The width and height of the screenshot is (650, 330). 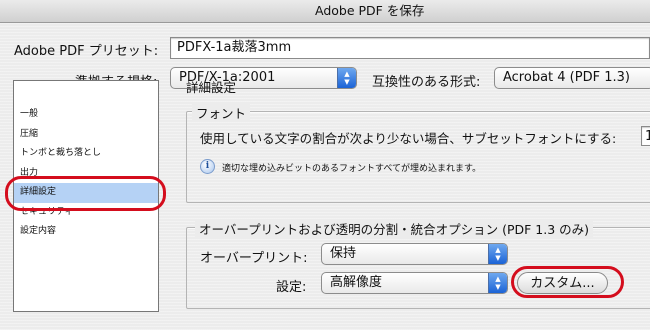 What do you see at coordinates (86, 51) in the screenshot?
I see `preset-label: Adobe PDF プリセット:` at bounding box center [86, 51].